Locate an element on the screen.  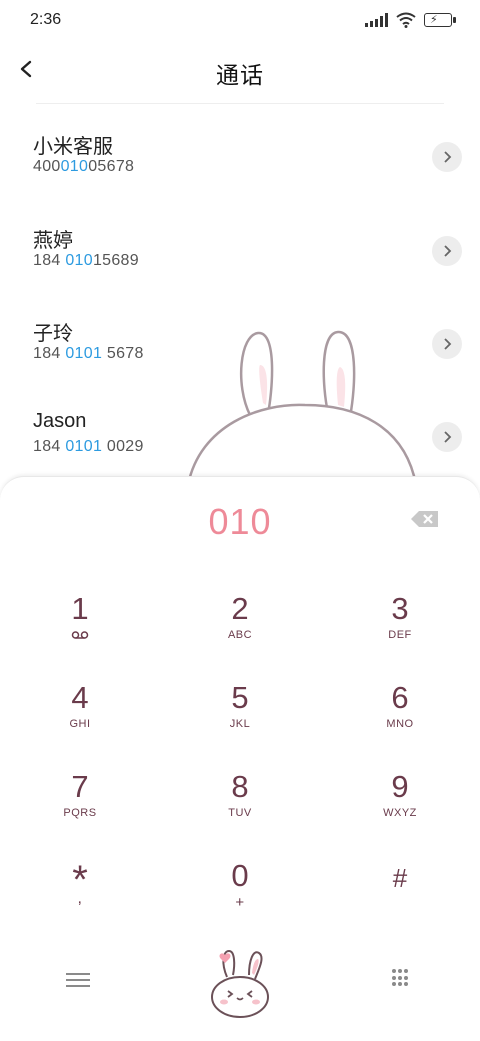
contact-name: 子玲 is located at coordinates (53, 334).